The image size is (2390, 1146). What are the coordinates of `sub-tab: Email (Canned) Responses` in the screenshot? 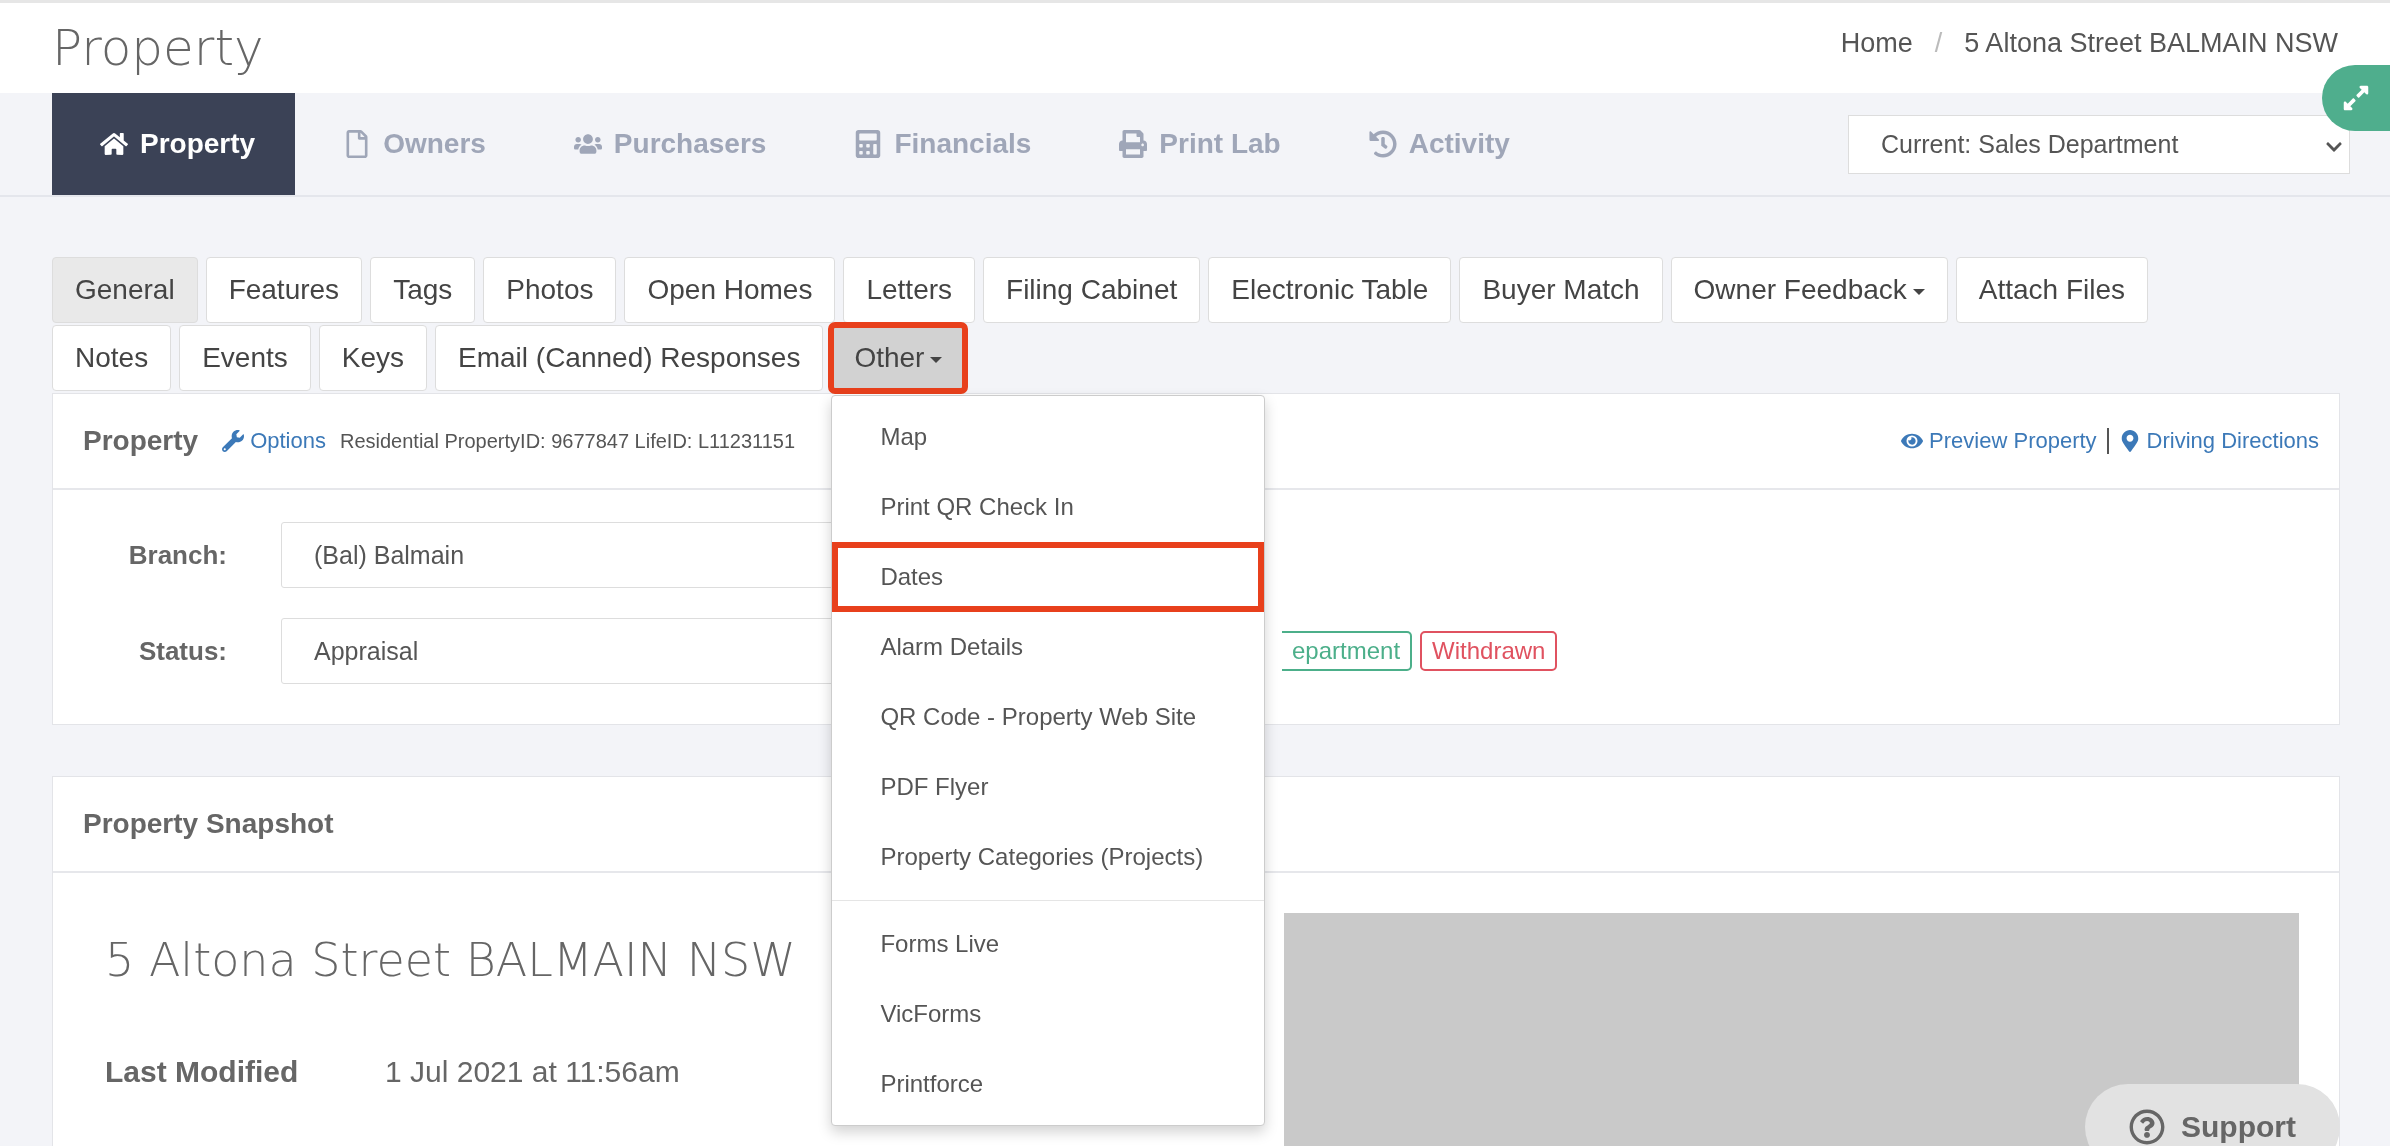 It's located at (629, 358).